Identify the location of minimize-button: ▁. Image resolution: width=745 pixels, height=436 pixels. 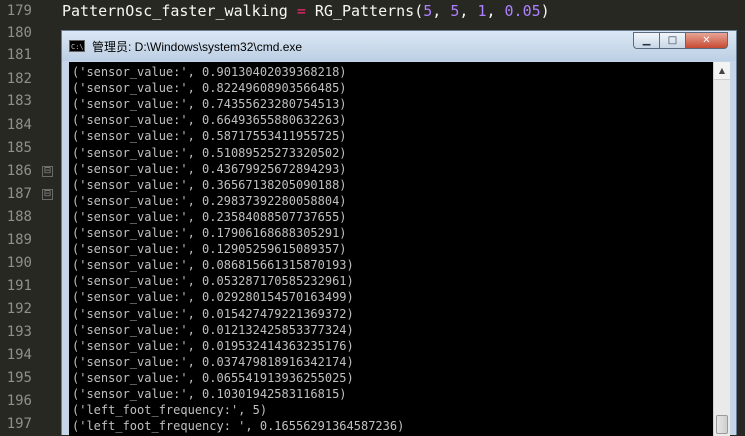
(646, 40).